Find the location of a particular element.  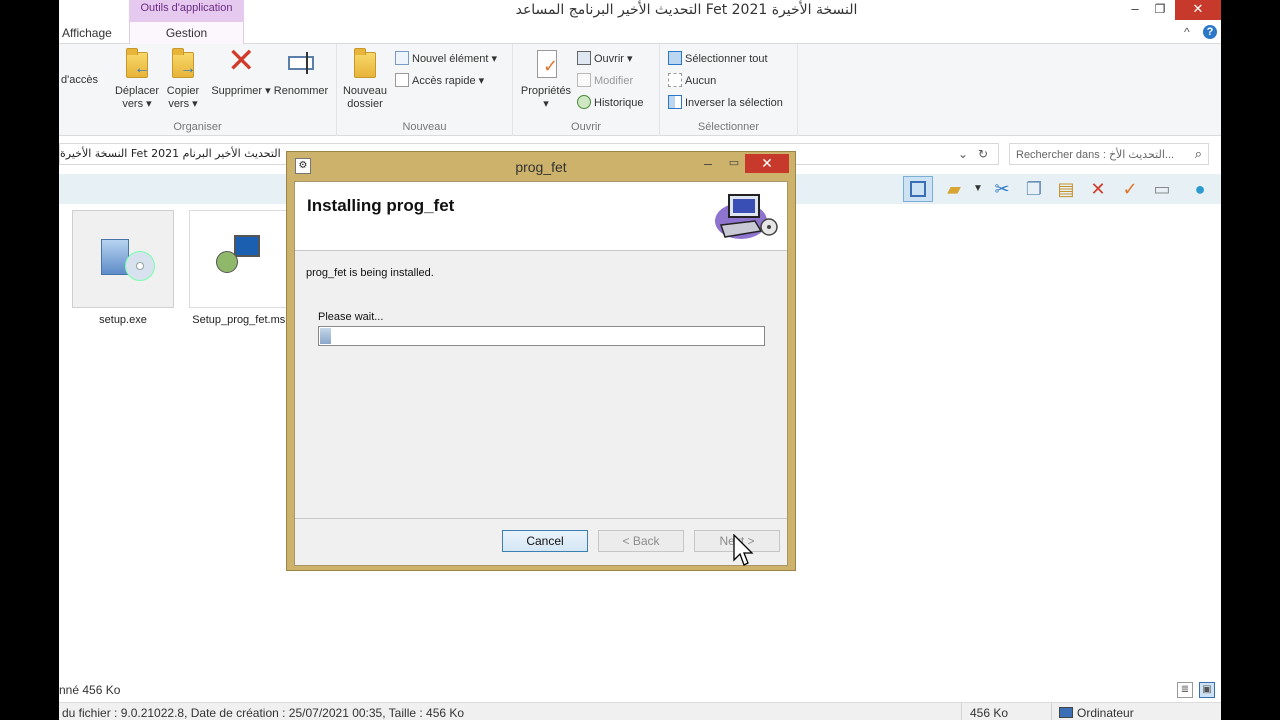

minimize-button: – is located at coordinates (1135, 10).